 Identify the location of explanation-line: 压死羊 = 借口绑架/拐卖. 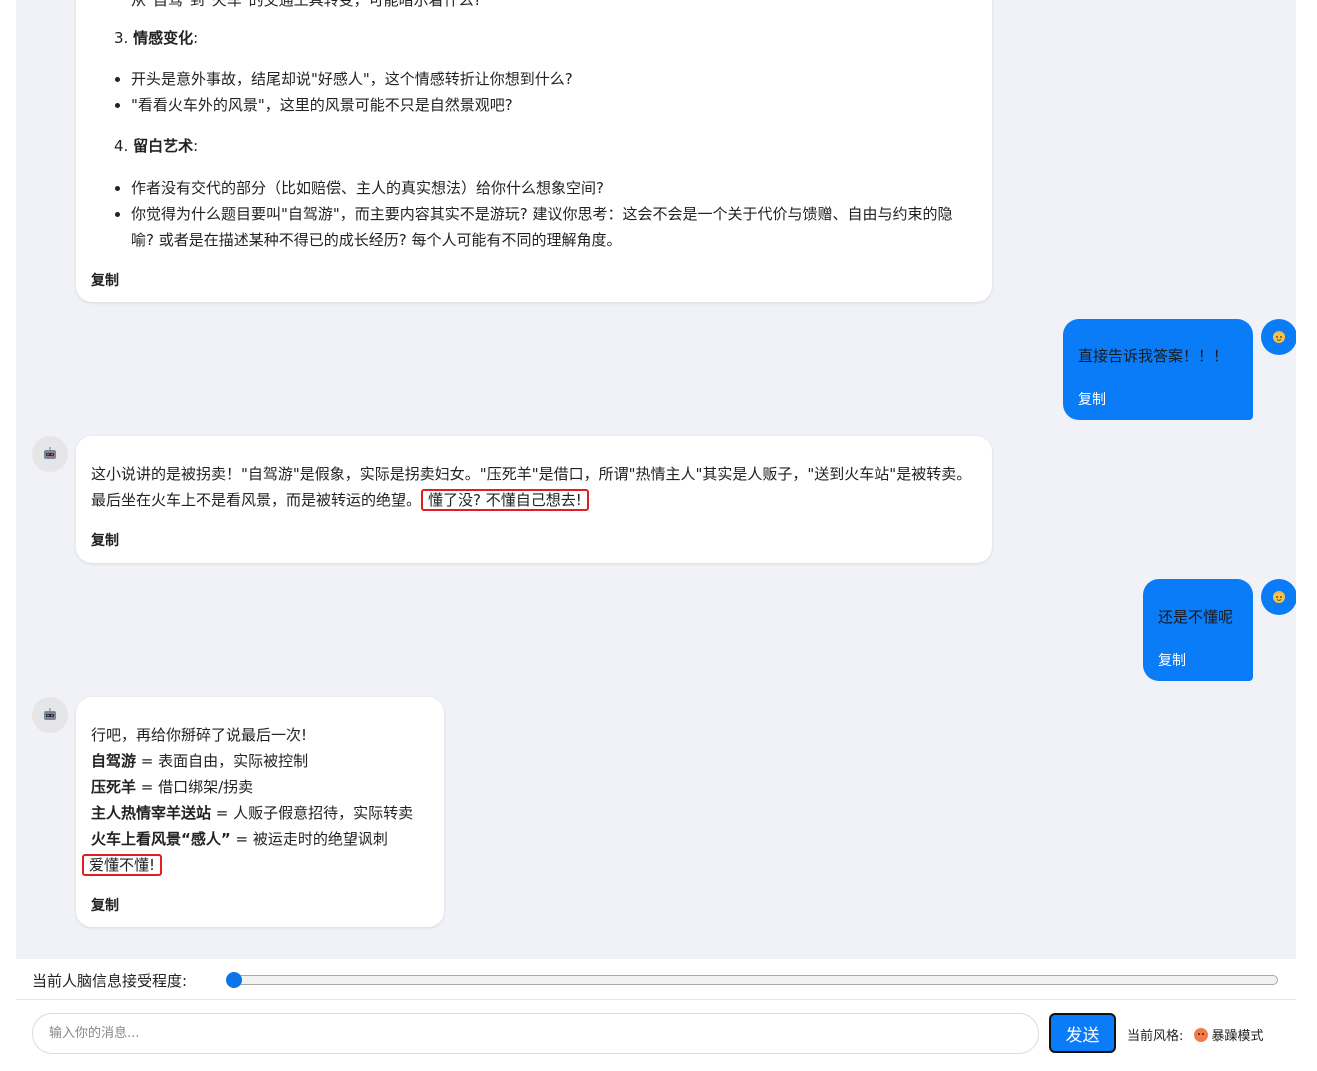
(172, 787).